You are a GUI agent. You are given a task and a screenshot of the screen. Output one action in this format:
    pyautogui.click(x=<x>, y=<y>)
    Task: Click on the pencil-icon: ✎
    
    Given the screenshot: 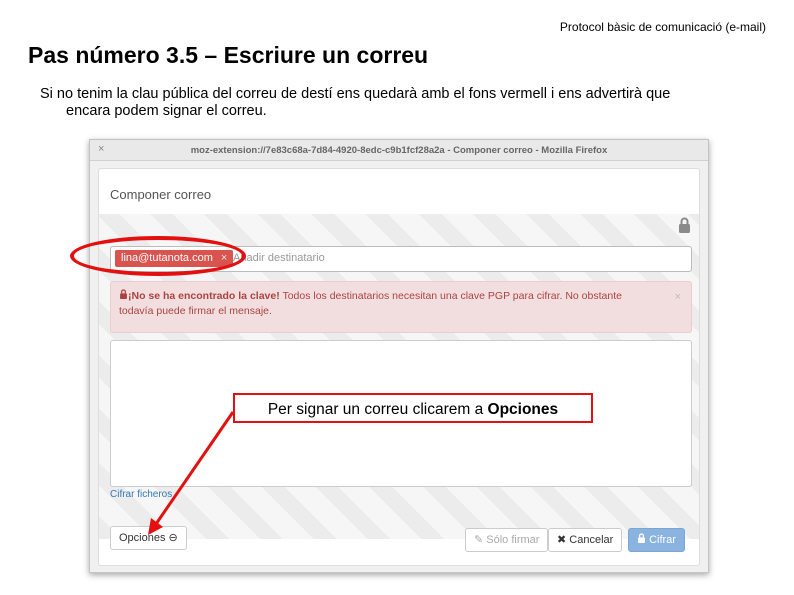 What is the action you would take?
    pyautogui.click(x=479, y=540)
    